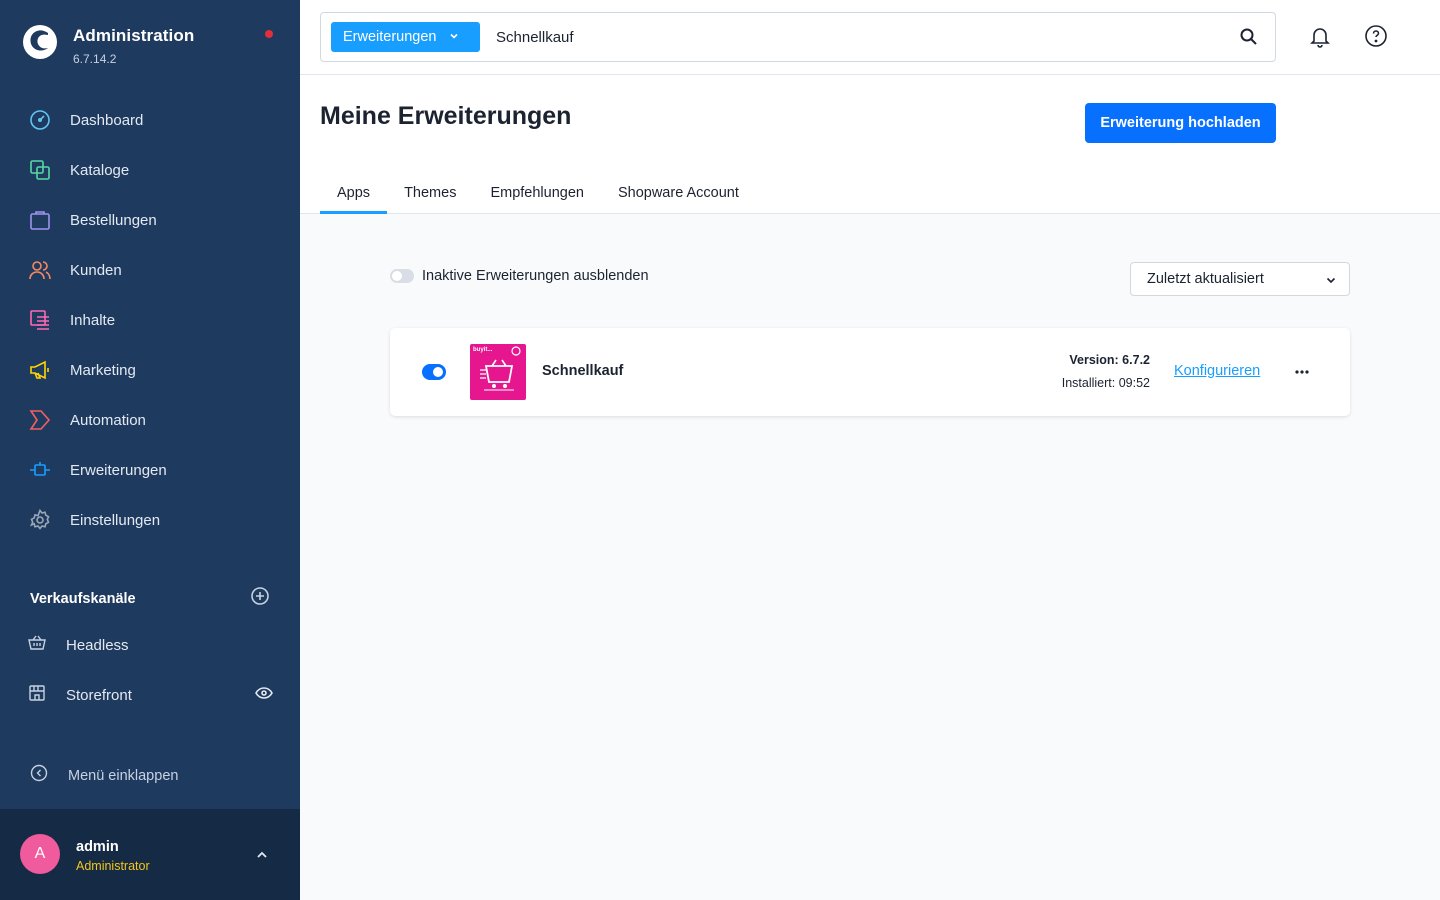 This screenshot has width=1440, height=900. Describe the element at coordinates (150, 854) in the screenshot. I see `user-panel: A admin Administrator` at that location.